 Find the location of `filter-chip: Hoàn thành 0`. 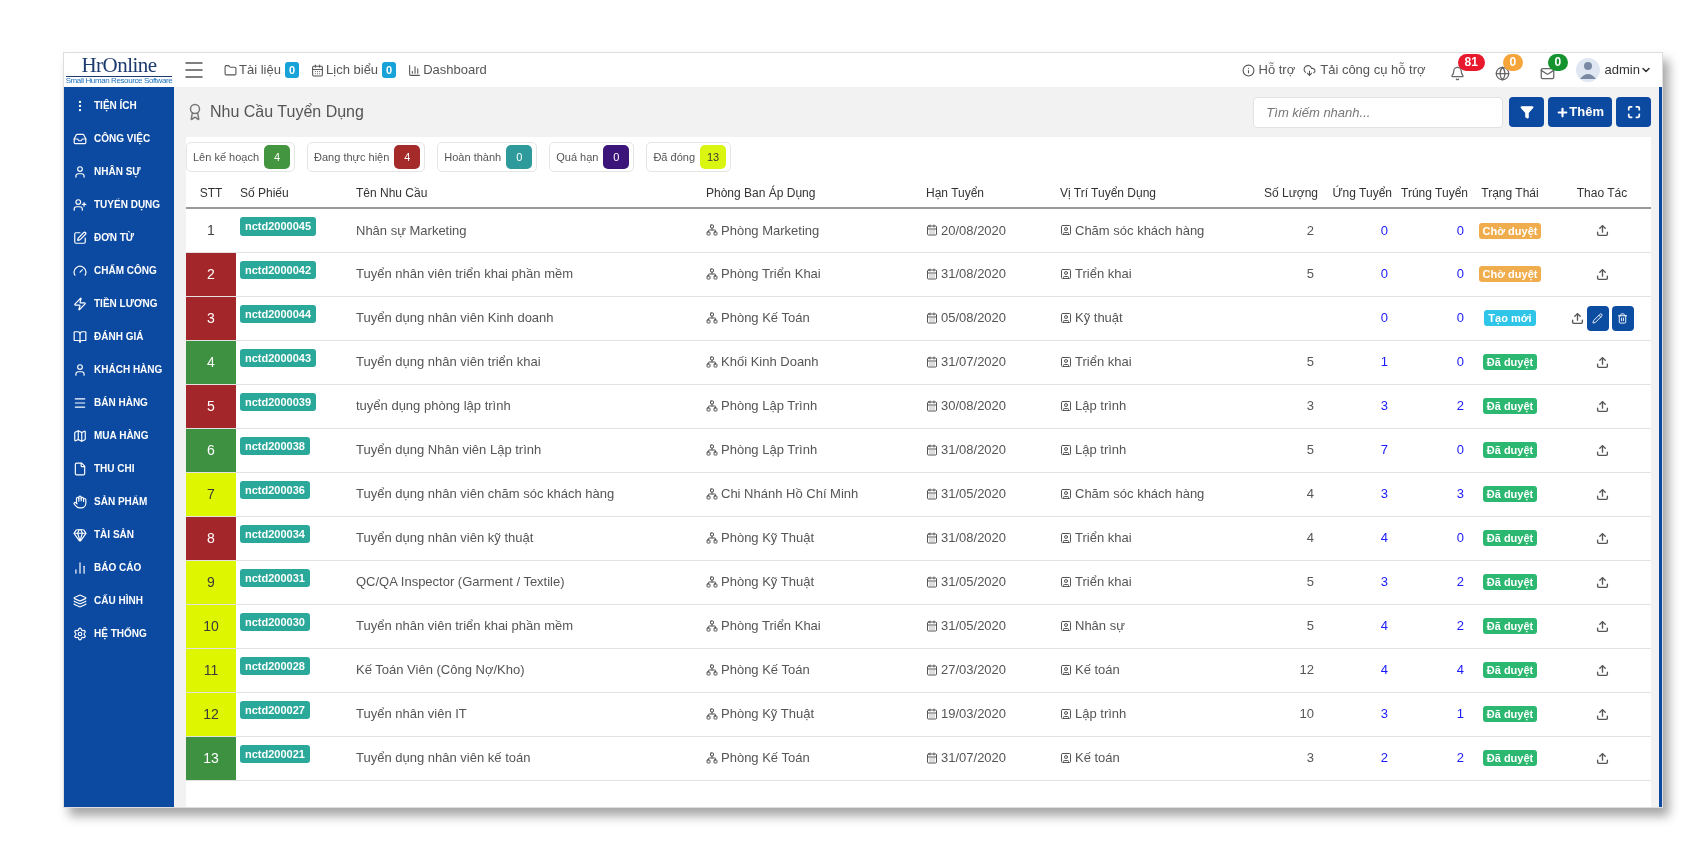

filter-chip: Hoàn thành 0 is located at coordinates (487, 157).